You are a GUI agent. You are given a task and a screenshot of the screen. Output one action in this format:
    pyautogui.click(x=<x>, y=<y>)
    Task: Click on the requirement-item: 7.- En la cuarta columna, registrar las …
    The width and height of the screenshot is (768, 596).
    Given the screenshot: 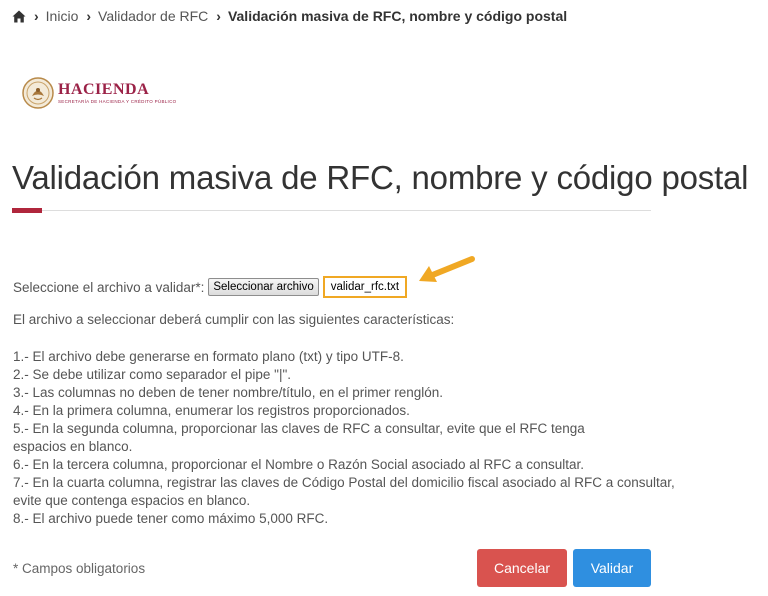 What is the action you would take?
    pyautogui.click(x=344, y=482)
    